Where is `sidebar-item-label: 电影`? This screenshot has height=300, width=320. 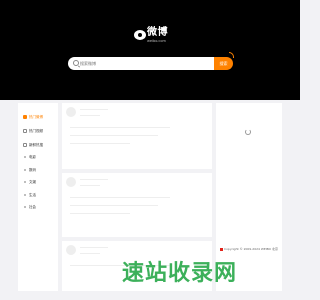
sidebar-item-label: 电影 is located at coordinates (32, 157).